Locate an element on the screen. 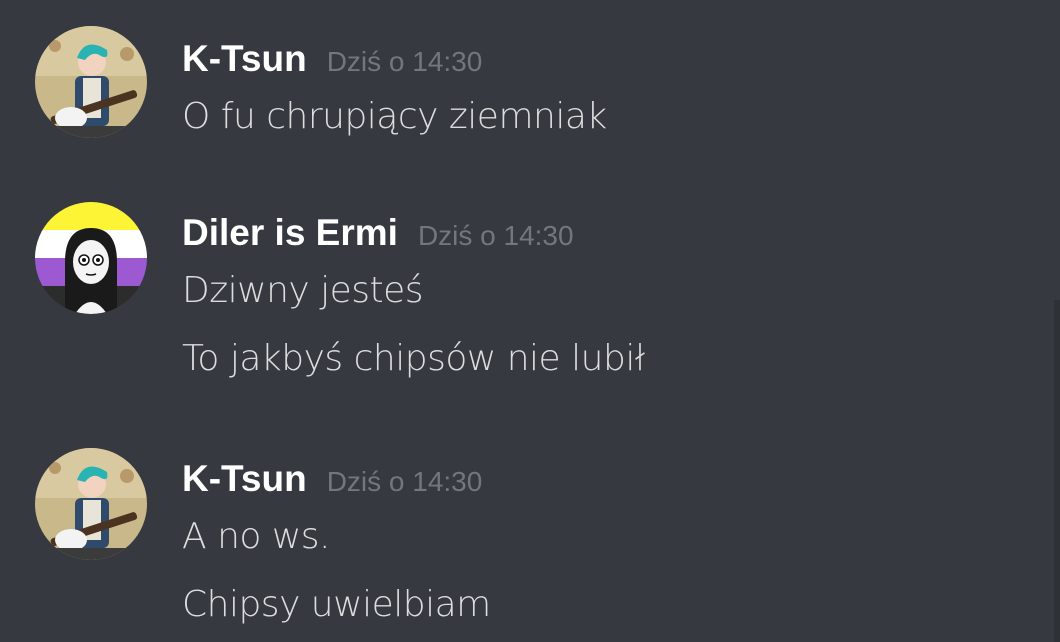 The image size is (1060, 642). message-header: Diler is Ermi Dziś o 14:30 is located at coordinates (378, 233).